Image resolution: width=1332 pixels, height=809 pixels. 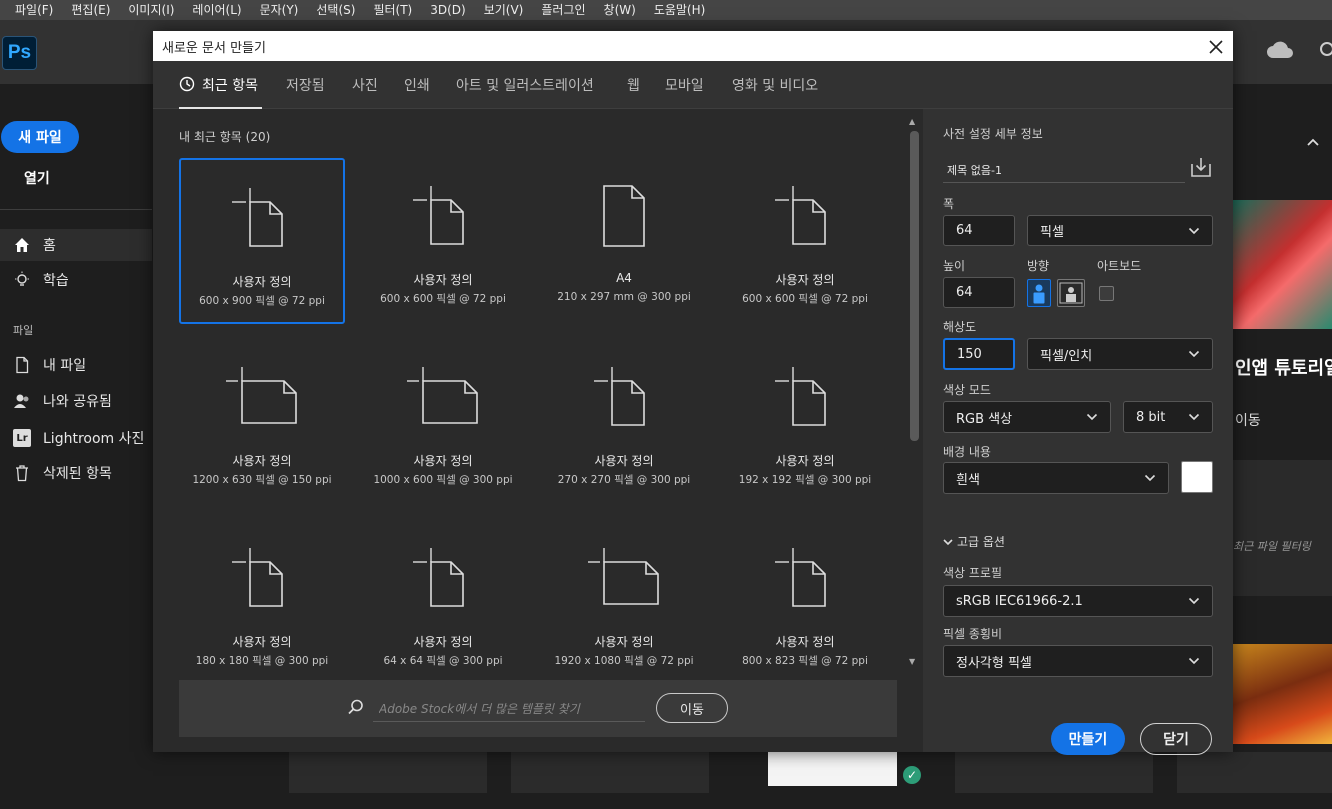 I want to click on color-mode-dropdown: RGB 색상, so click(x=1027, y=417).